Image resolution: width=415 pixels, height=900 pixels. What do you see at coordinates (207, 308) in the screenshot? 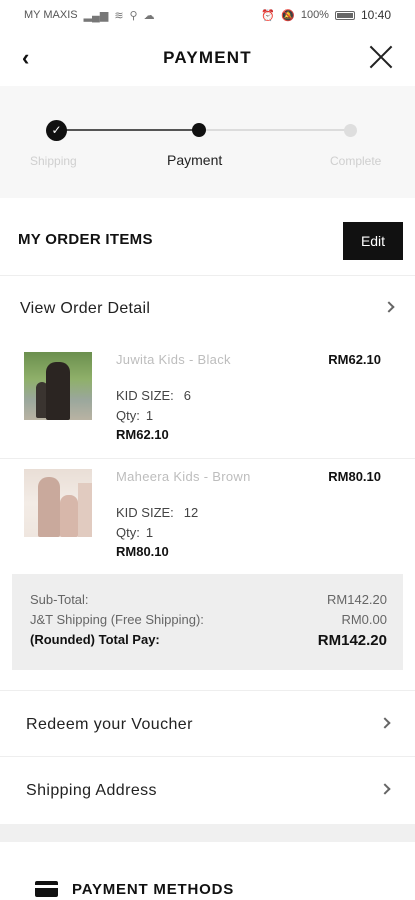
I see `view-order-detail-row: View Order Detail` at bounding box center [207, 308].